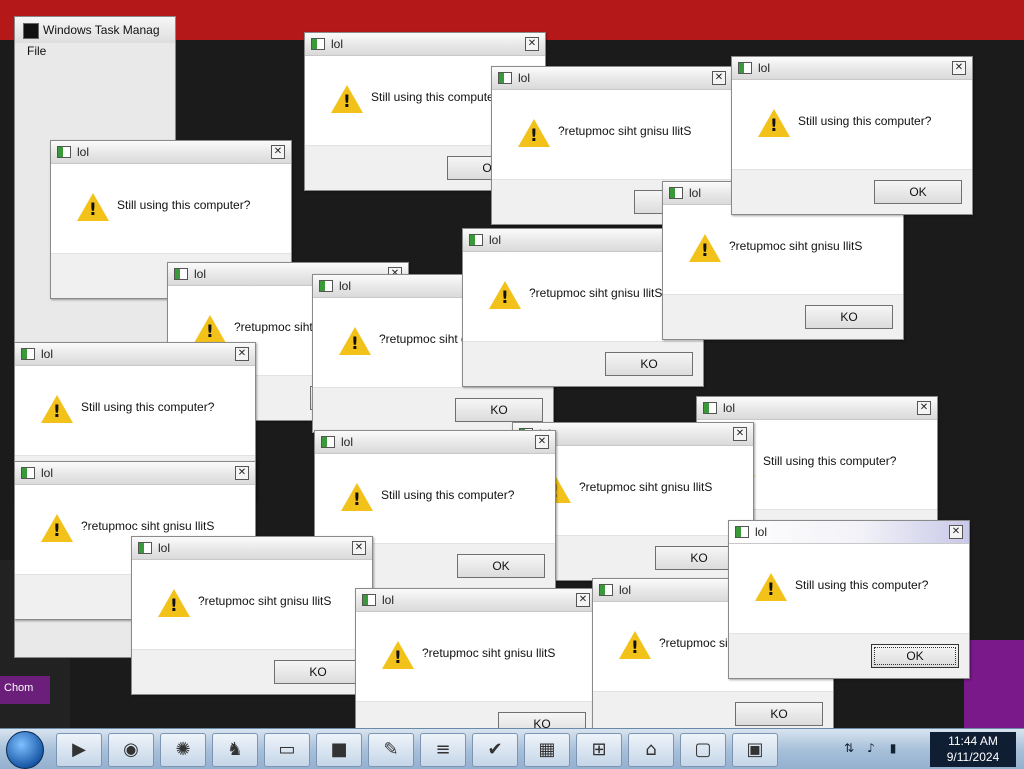 Image resolution: width=1024 pixels, height=769 pixels. Describe the element at coordinates (339, 750) in the screenshot. I see `blackbox-icon: ■` at that location.